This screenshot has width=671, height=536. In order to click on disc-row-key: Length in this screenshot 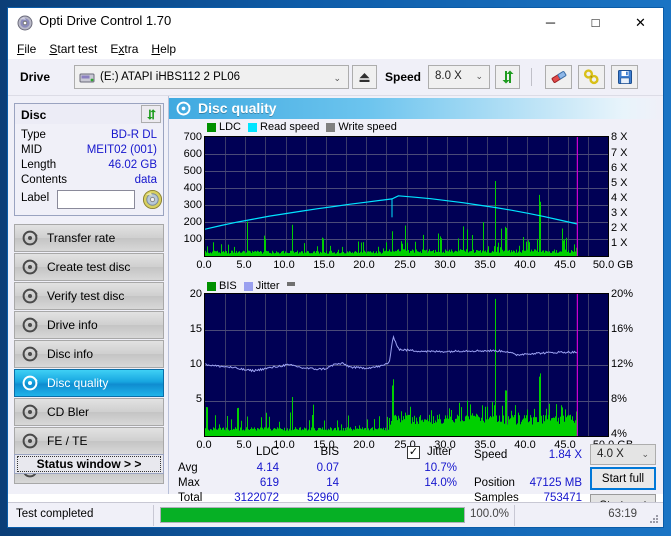, I will do `click(39, 165)`.